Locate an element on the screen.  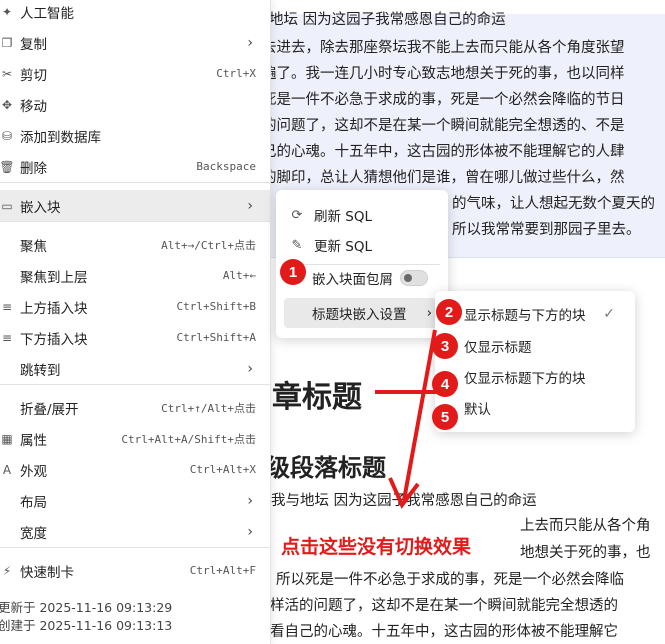
annotation-badge-3: 3 is located at coordinates (445, 346).